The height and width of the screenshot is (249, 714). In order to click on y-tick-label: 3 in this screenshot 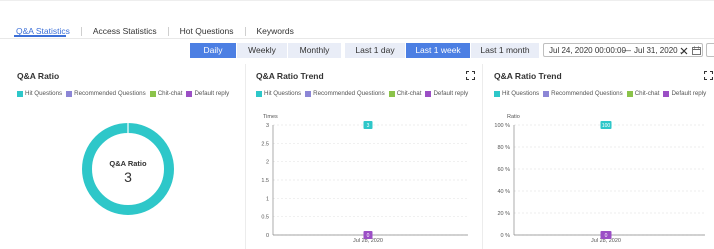, I will do `click(267, 126)`.